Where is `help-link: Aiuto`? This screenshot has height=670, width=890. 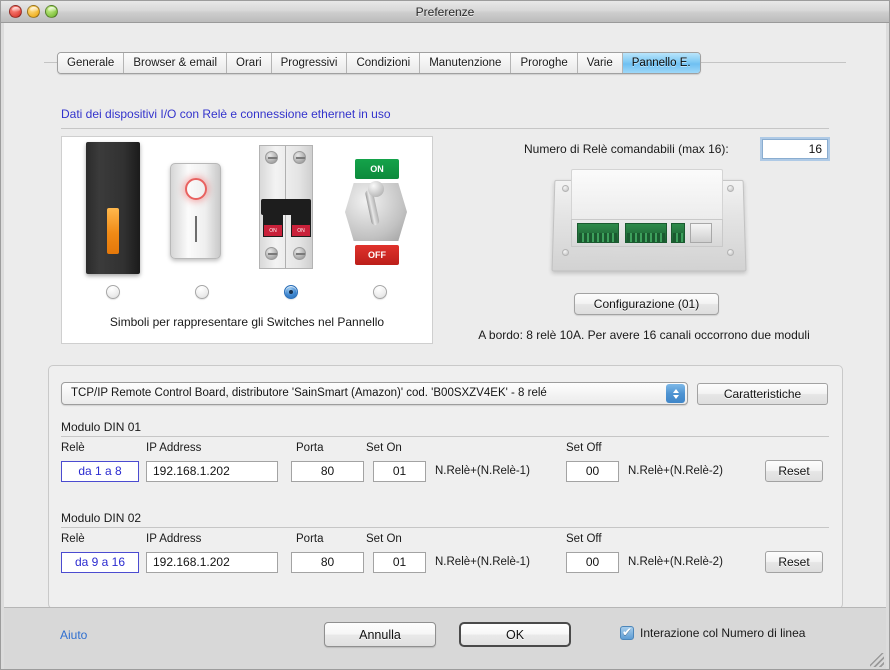
help-link: Aiuto is located at coordinates (73, 635).